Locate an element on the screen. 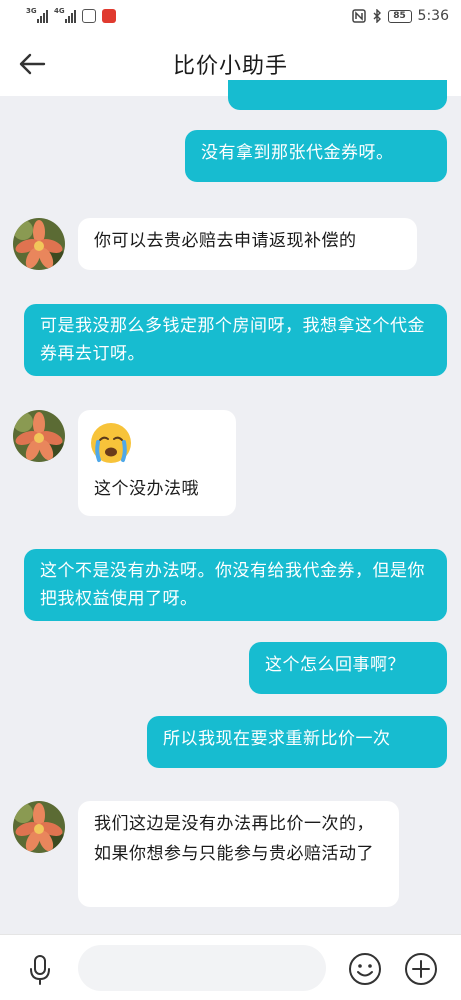  message-bubble-partial is located at coordinates (337, 95).